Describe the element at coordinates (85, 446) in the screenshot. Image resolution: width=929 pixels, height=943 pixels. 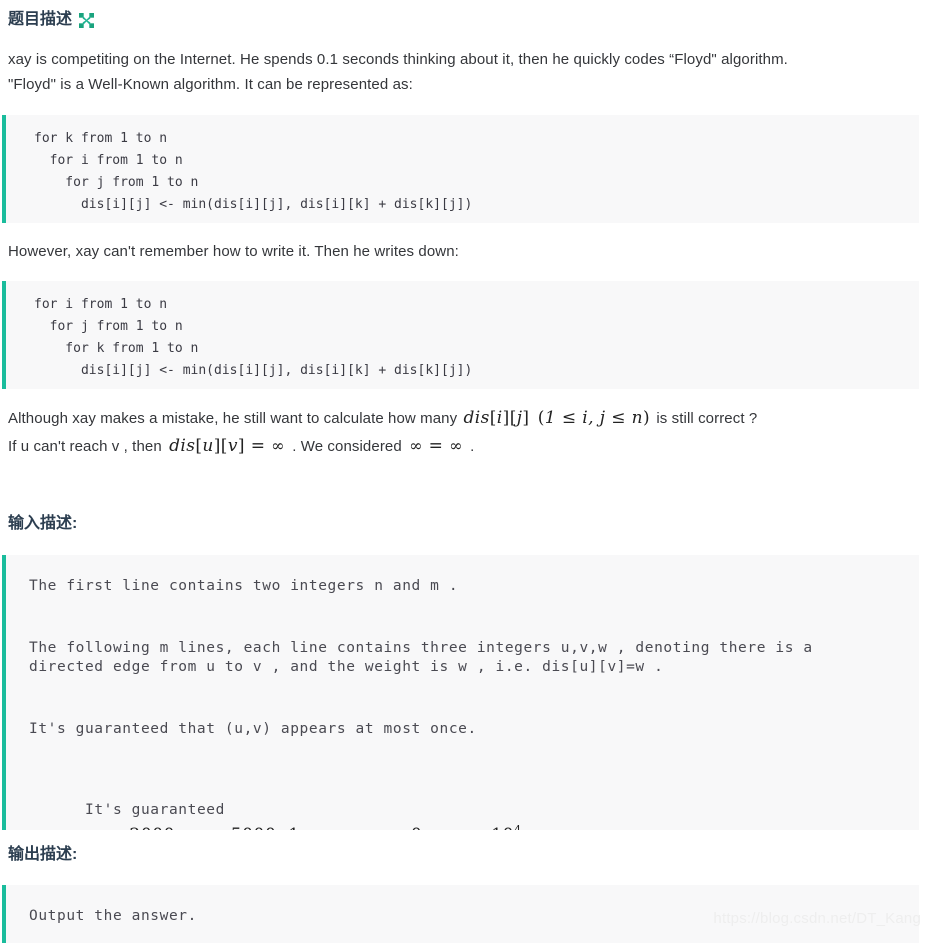
I see `question-line-2-text-a: If u can't reach v , then` at that location.